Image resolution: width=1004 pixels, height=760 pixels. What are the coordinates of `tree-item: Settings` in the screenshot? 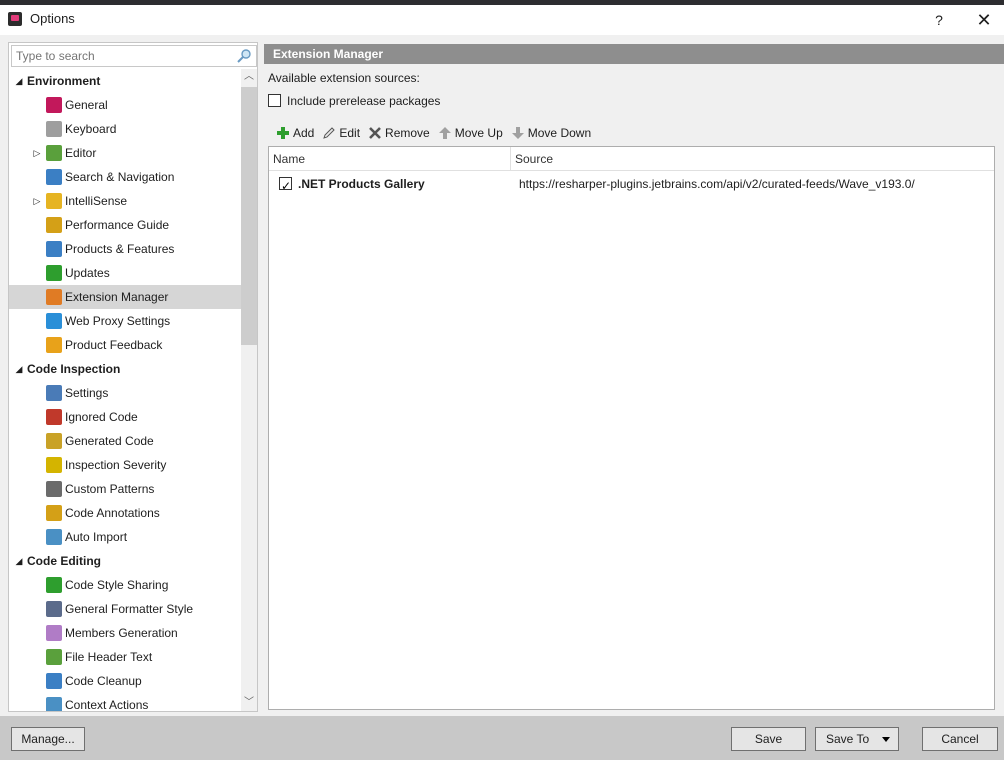 It's located at (125, 393).